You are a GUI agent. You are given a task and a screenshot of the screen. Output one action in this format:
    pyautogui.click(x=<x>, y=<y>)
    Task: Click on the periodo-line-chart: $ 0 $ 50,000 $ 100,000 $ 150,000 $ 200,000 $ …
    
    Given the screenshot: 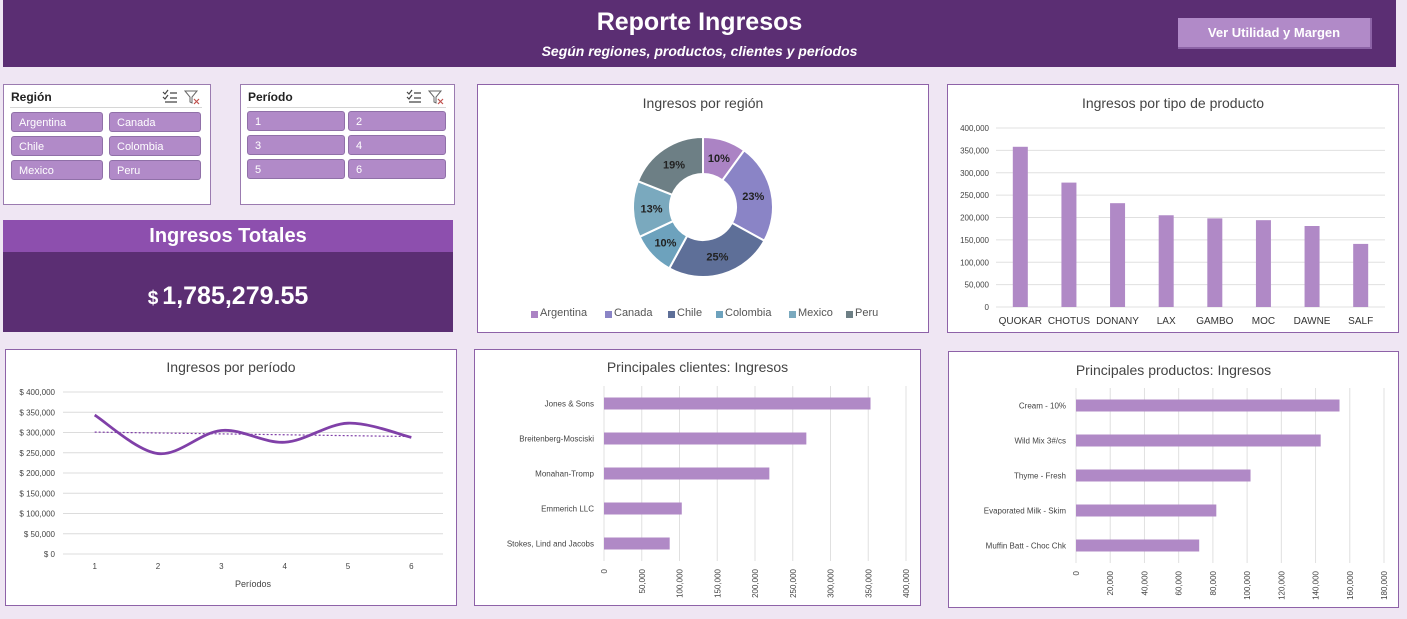 What is the action you would take?
    pyautogui.click(x=231, y=488)
    